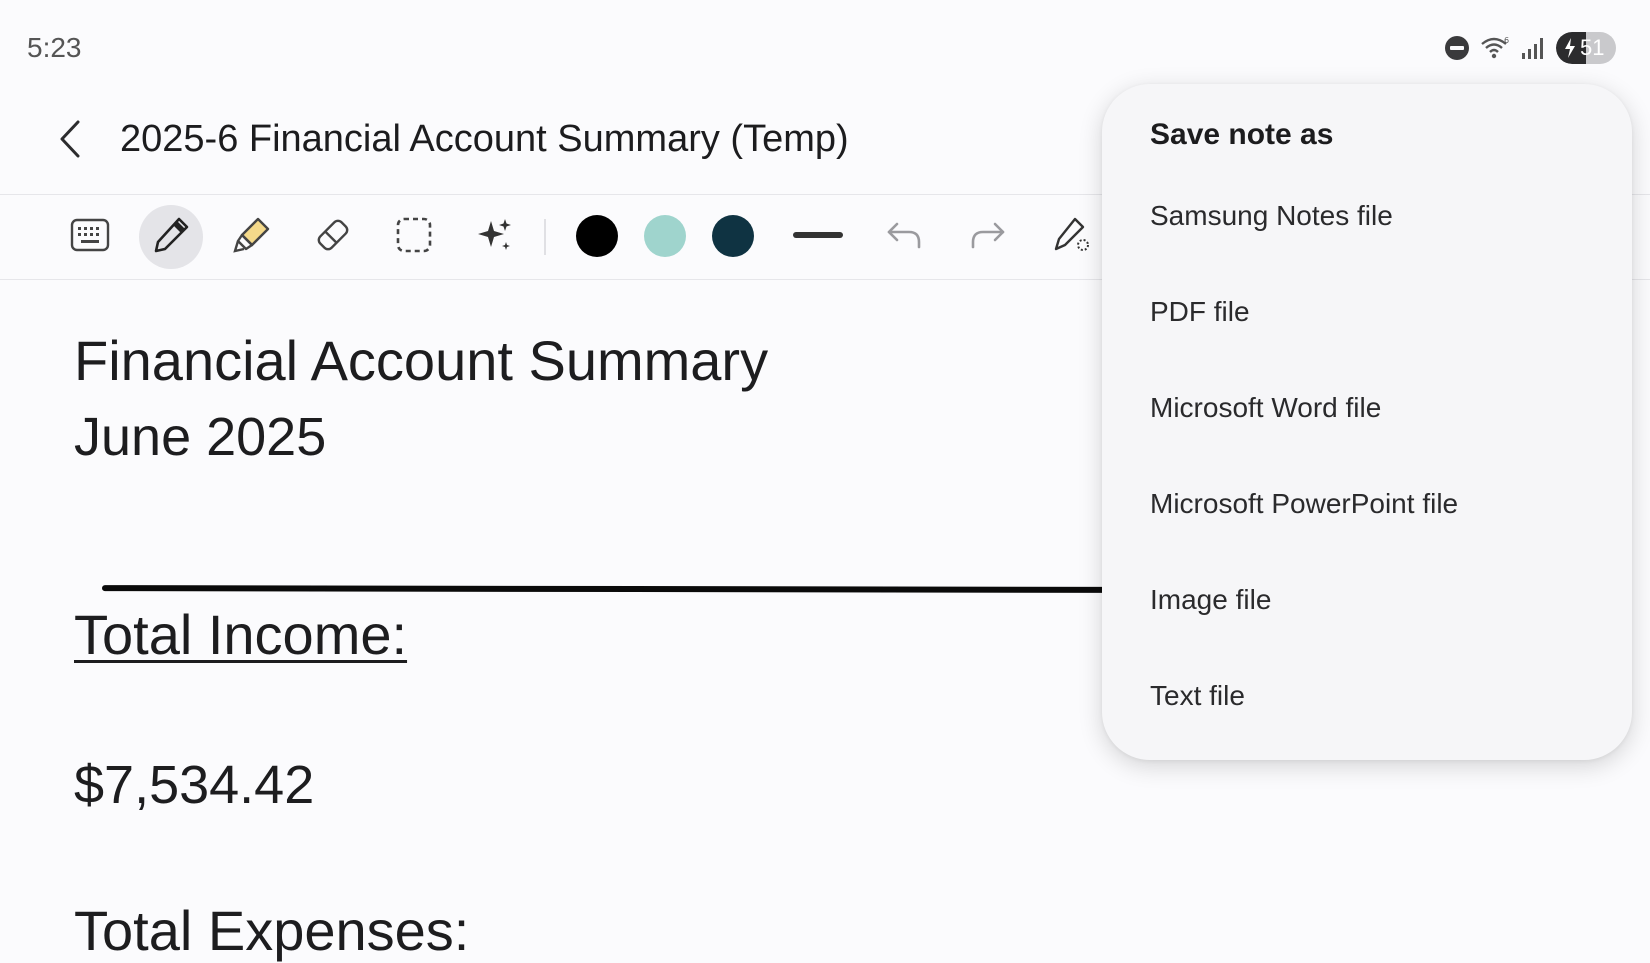 The image size is (1650, 963). Describe the element at coordinates (1570, 48) in the screenshot. I see `battery-charging-icon` at that location.